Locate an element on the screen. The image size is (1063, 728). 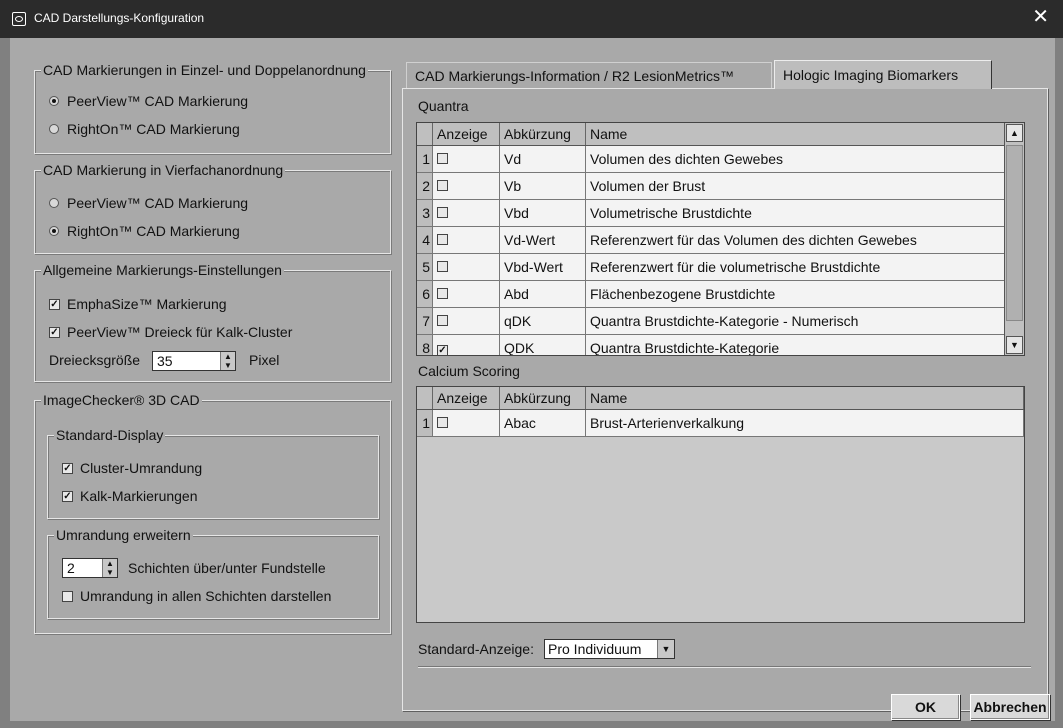
checkbox-calc-markers: ✓ Kalk-Markierungen is located at coordinates (130, 496).